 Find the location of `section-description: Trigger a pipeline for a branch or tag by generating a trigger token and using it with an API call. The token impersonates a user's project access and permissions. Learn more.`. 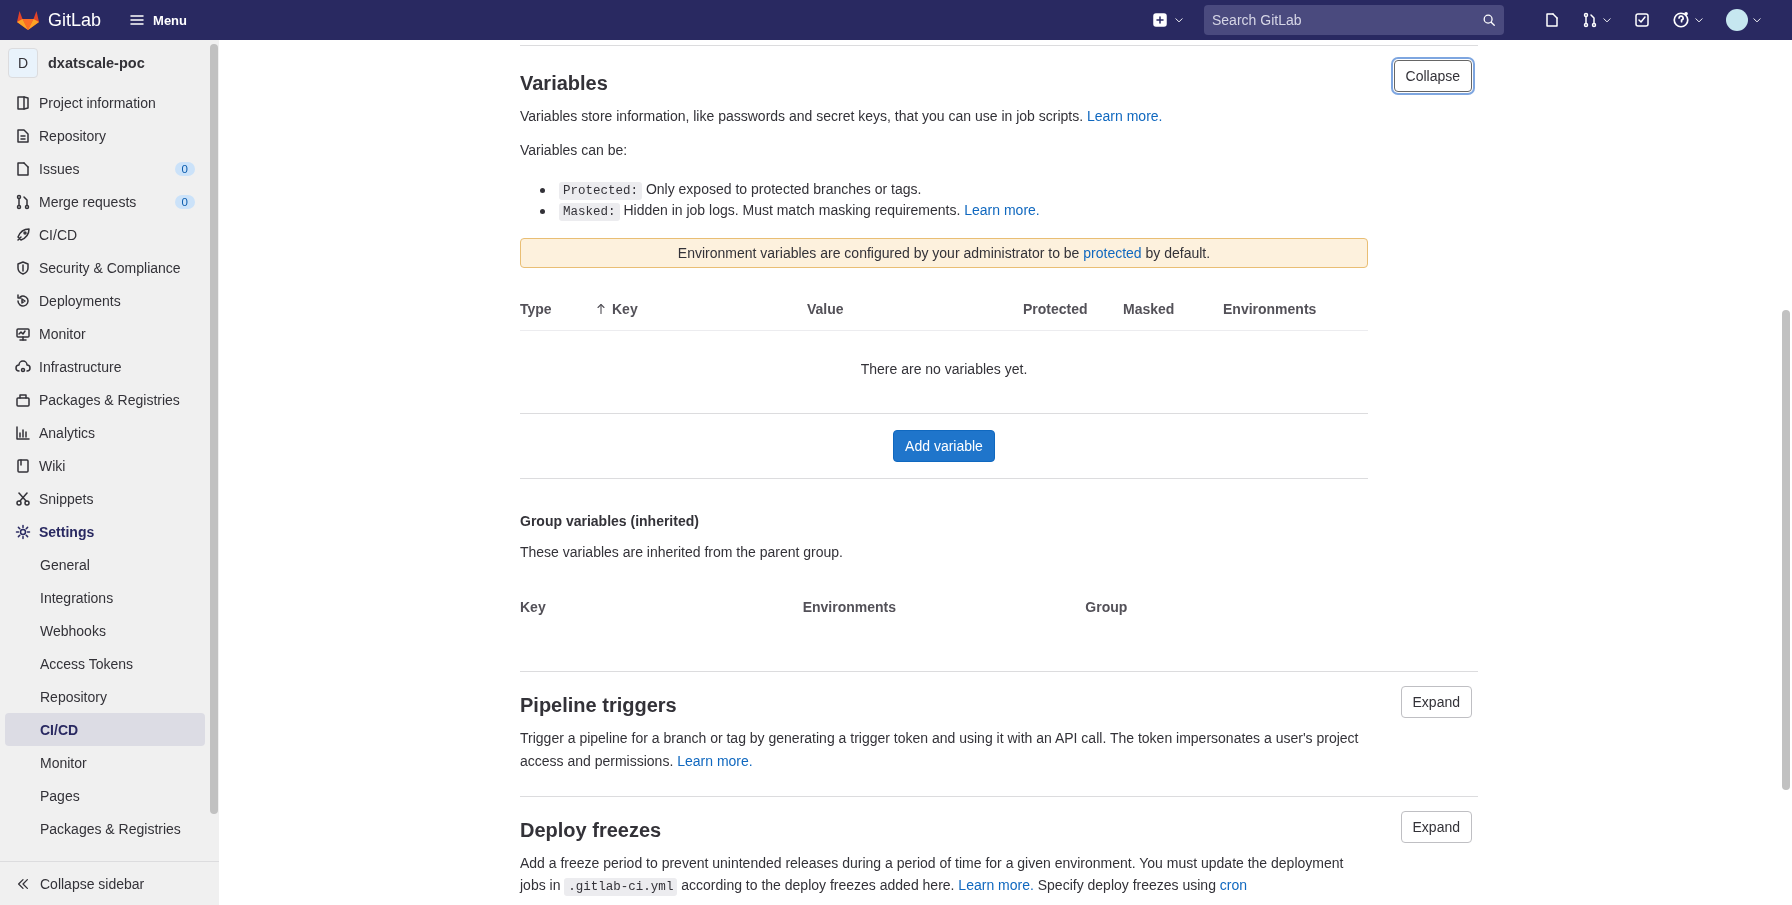

section-description: Trigger a pipeline for a branch or tag by generating a trigger token and using it with an API call. The token impersonates a user's project access and permissions. Learn more. is located at coordinates (940, 750).